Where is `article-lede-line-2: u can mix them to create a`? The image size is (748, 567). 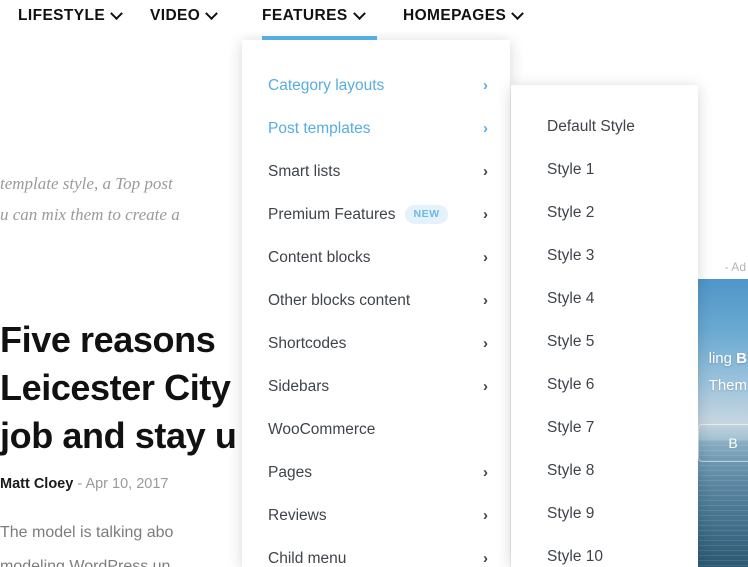 article-lede-line-2: u can mix them to create a is located at coordinates (90, 214).